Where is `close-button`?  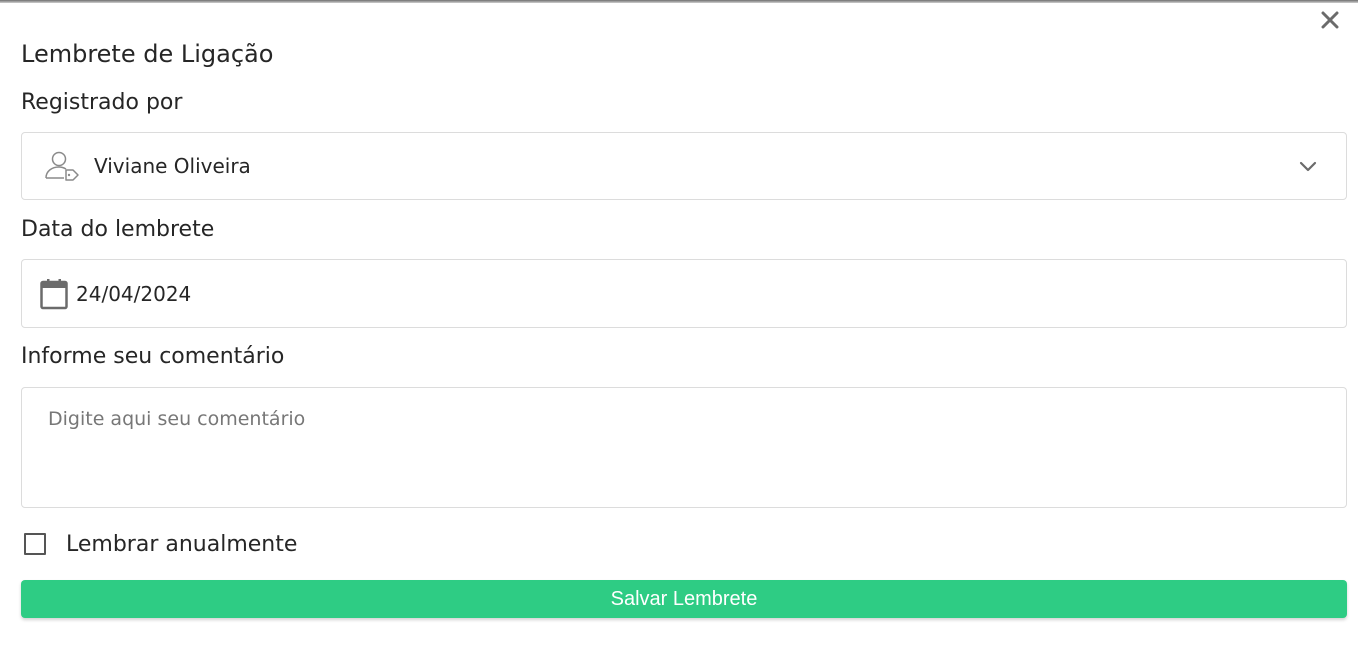 close-button is located at coordinates (1330, 20).